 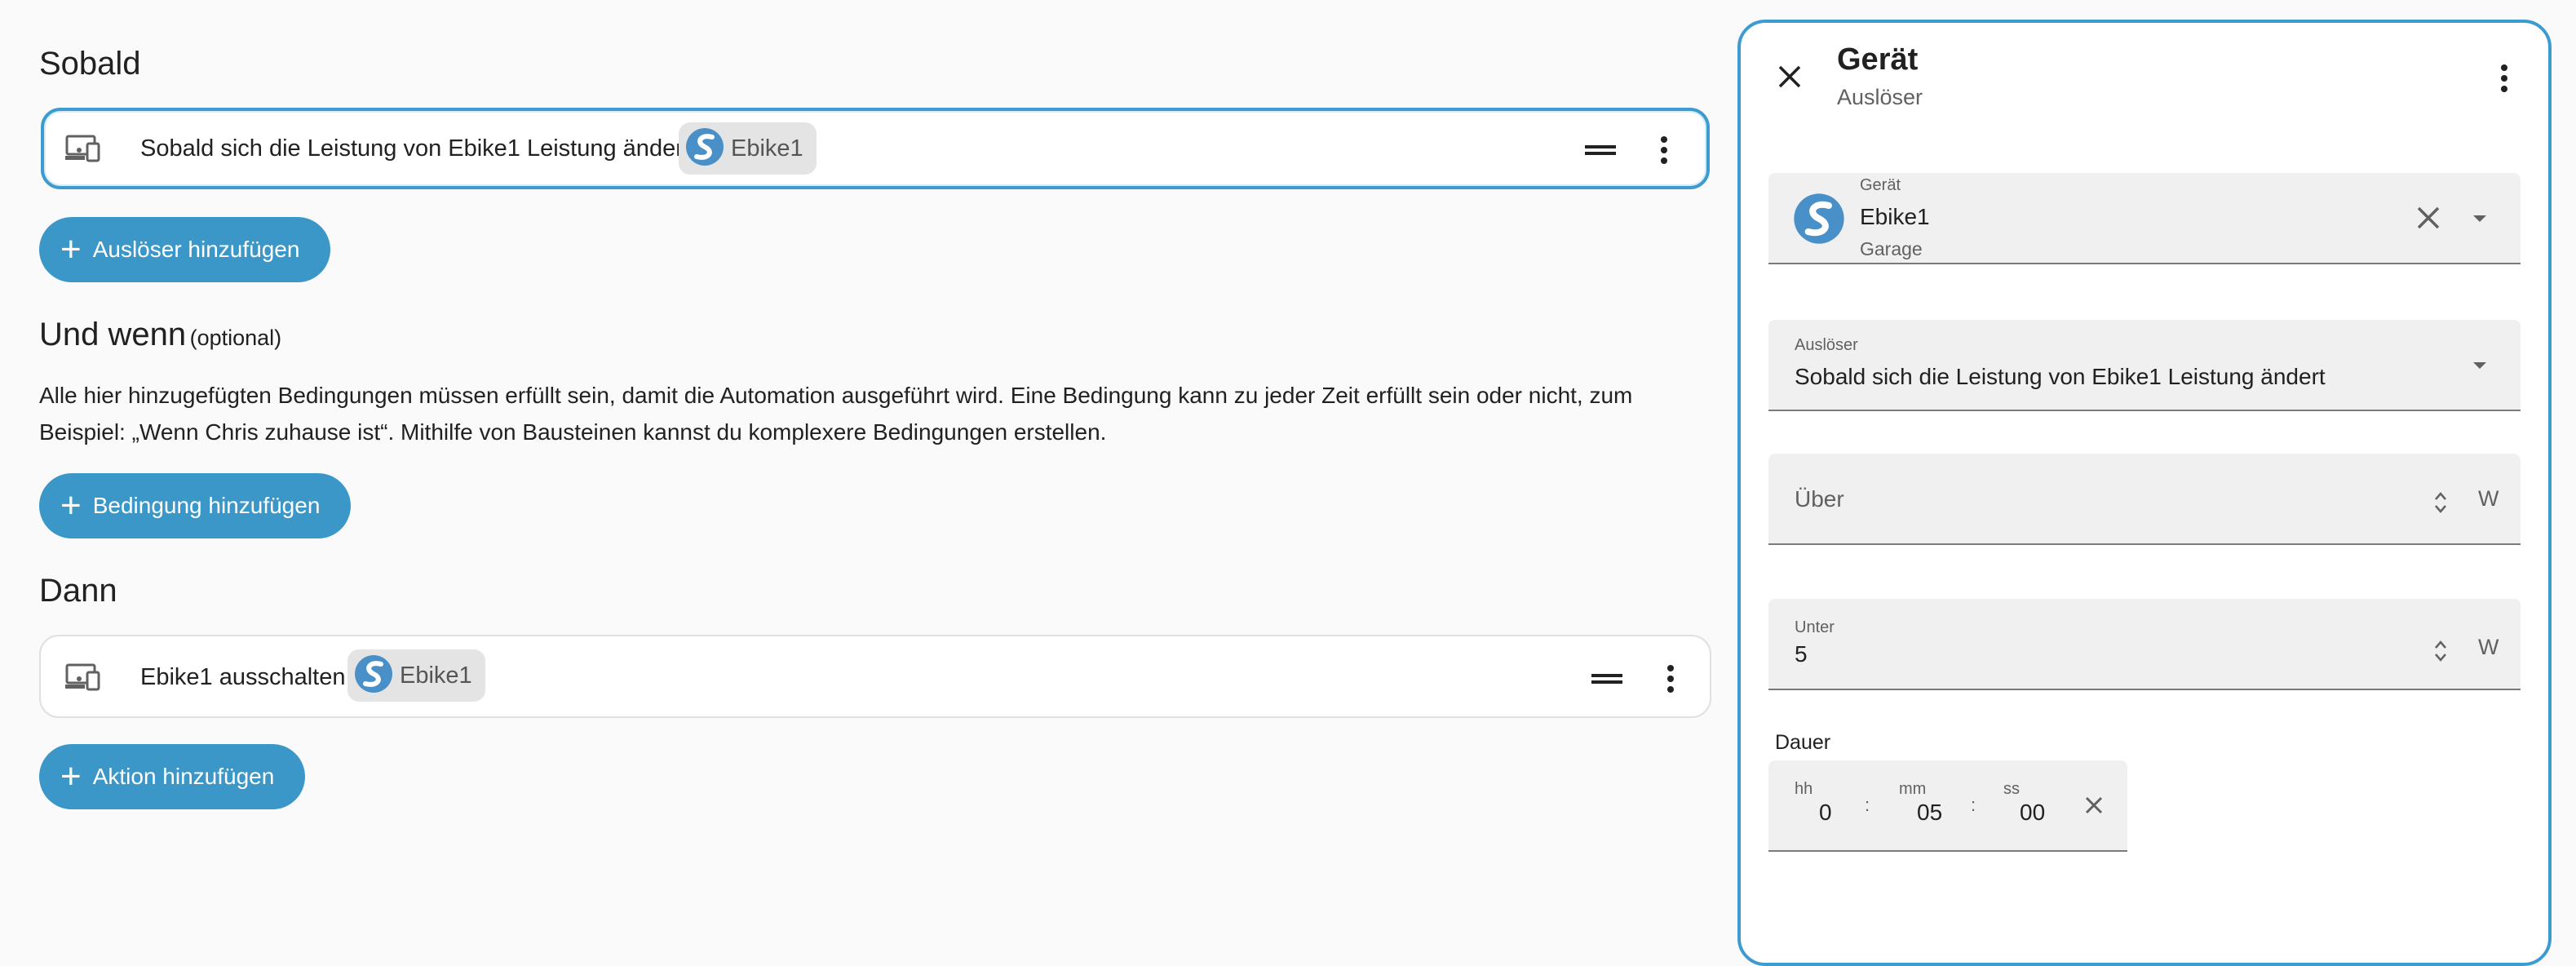 What do you see at coordinates (78, 591) in the screenshot?
I see `actions-title: Dann` at bounding box center [78, 591].